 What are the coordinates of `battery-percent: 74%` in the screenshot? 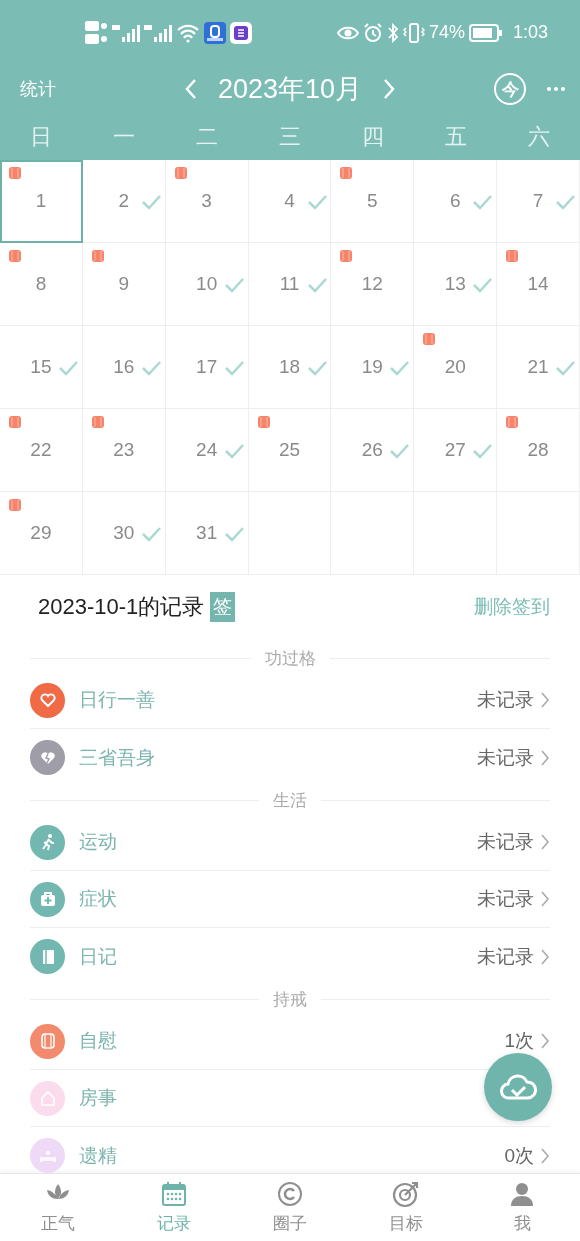 It's located at (446, 32).